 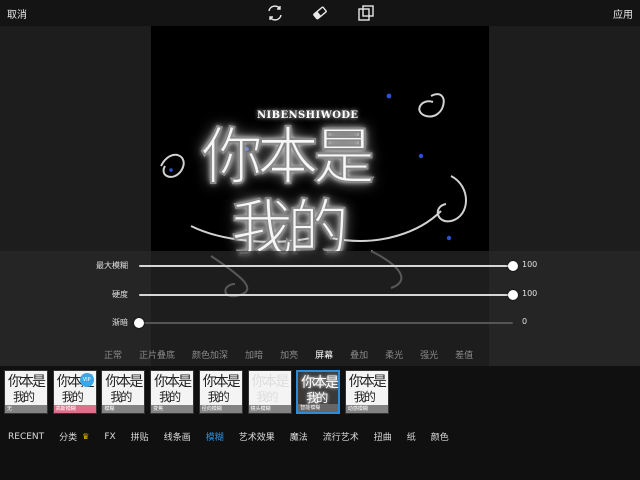 I want to click on crown-icon: ♛, so click(x=86, y=436).